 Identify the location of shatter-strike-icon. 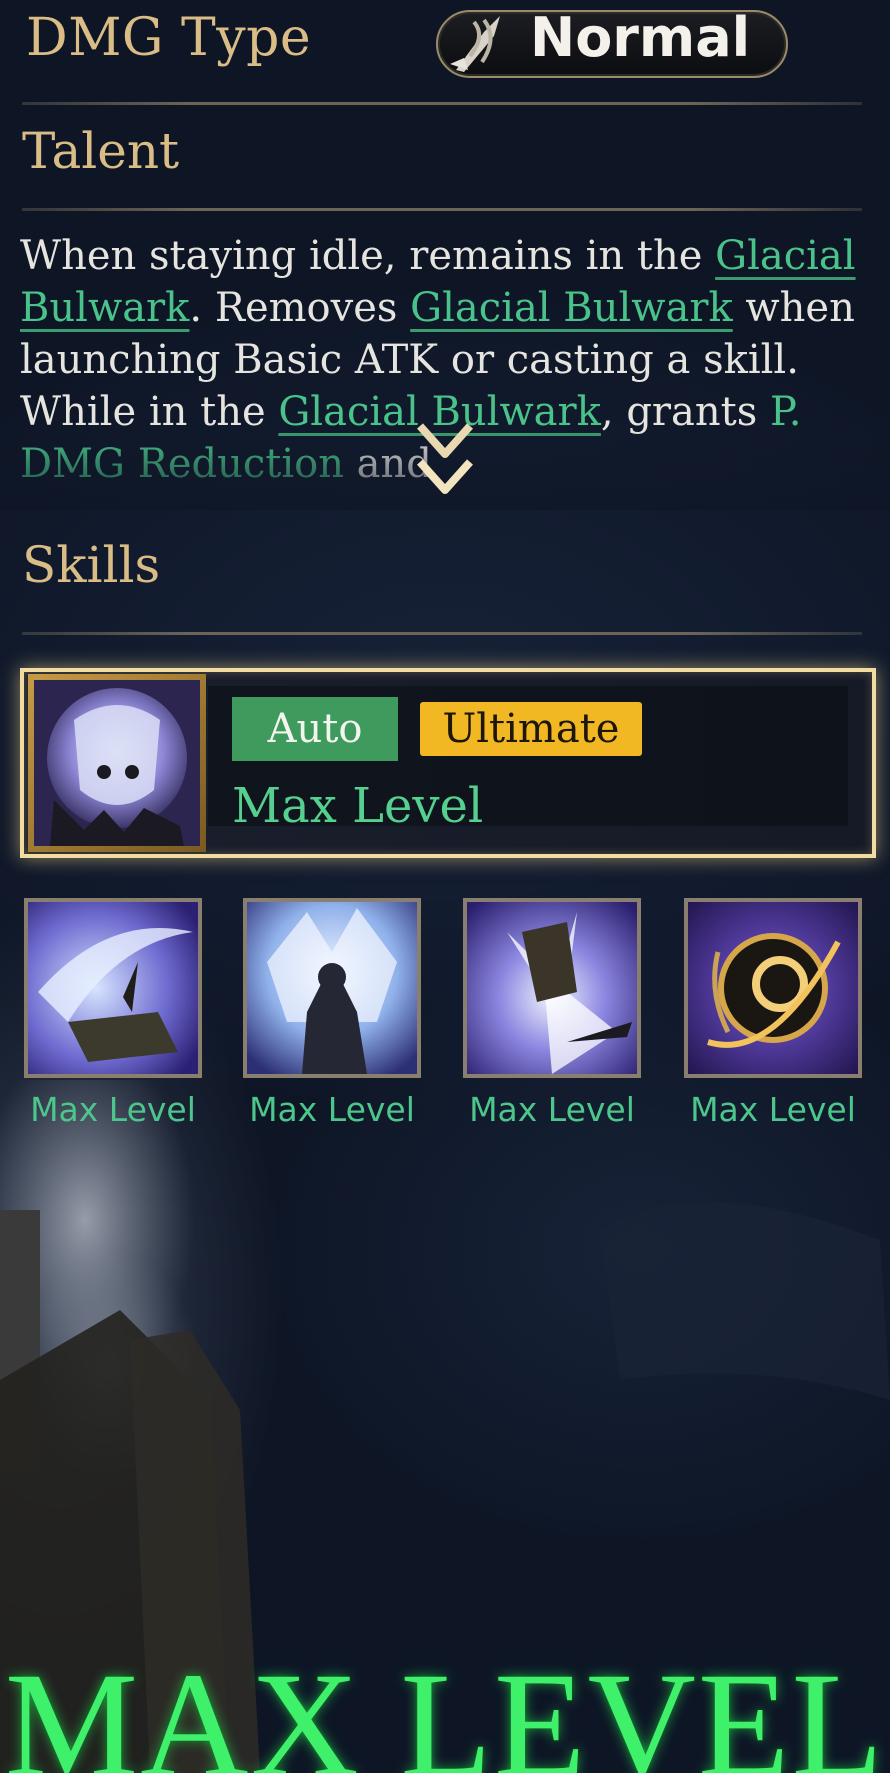
(552, 988).